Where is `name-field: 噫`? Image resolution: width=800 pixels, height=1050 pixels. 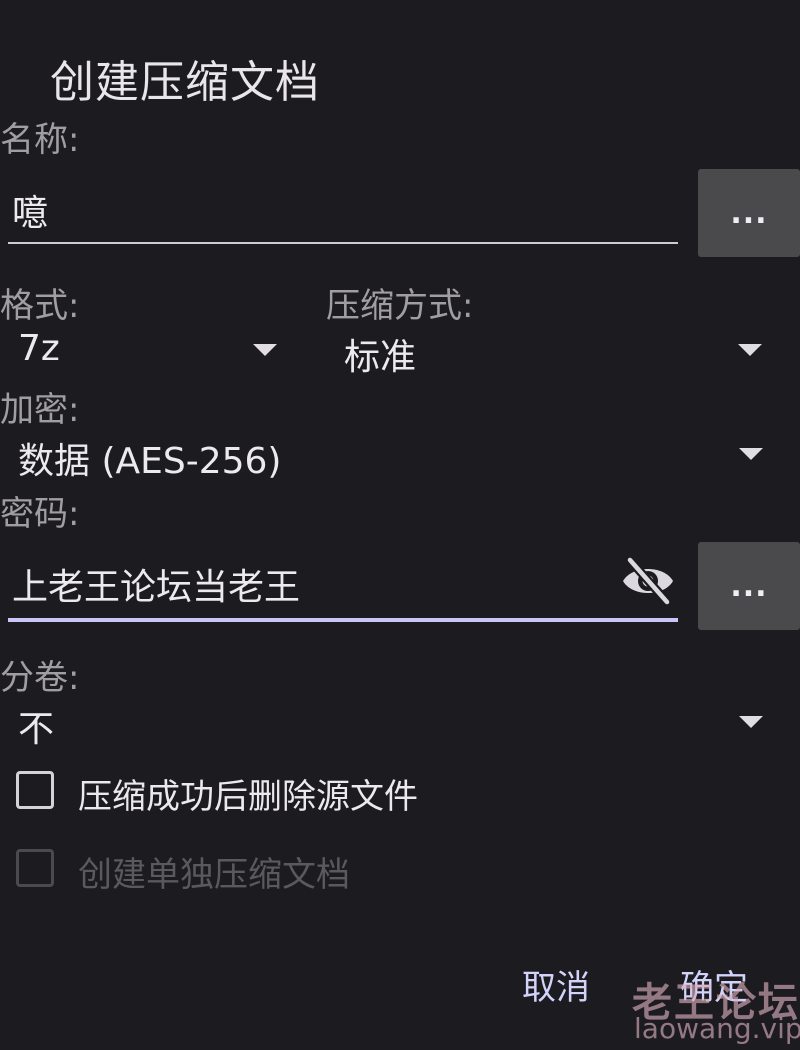 name-field: 噫 is located at coordinates (343, 208).